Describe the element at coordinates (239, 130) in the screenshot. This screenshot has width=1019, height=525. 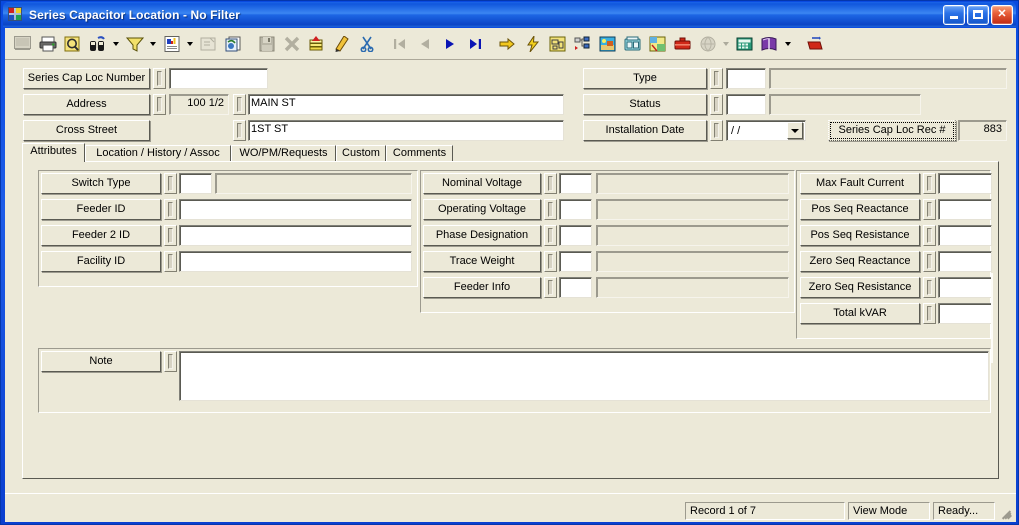
I see `lookup-spinner-cross-street` at that location.